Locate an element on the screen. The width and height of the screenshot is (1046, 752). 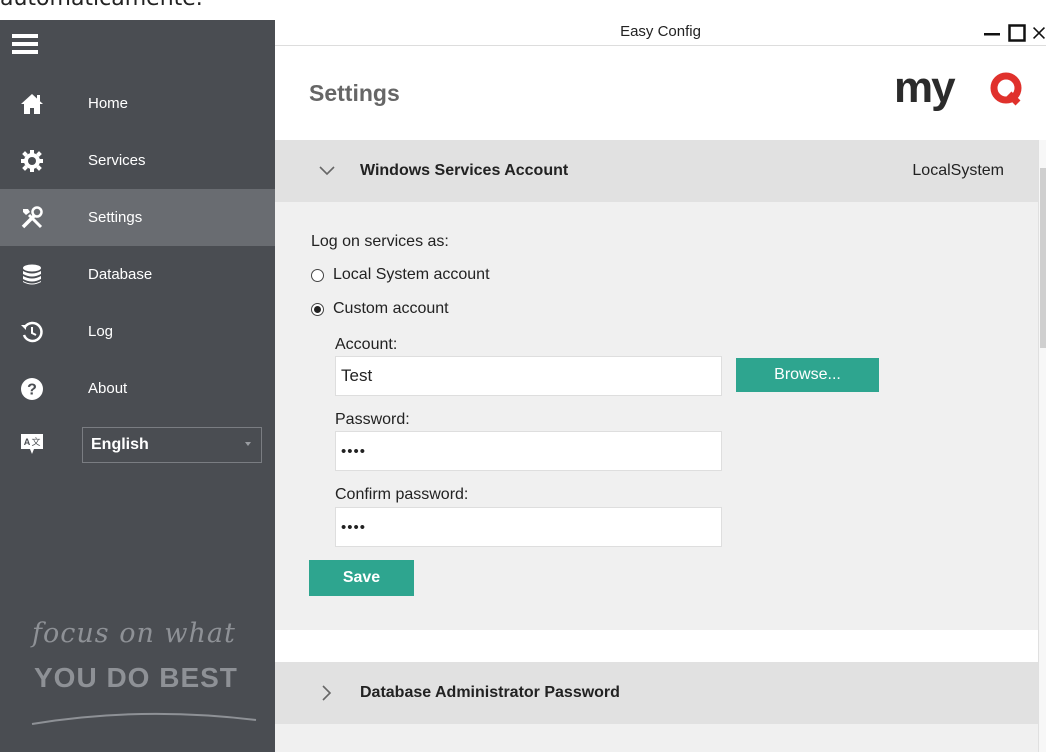
chevron-right-icon is located at coordinates (327, 693).